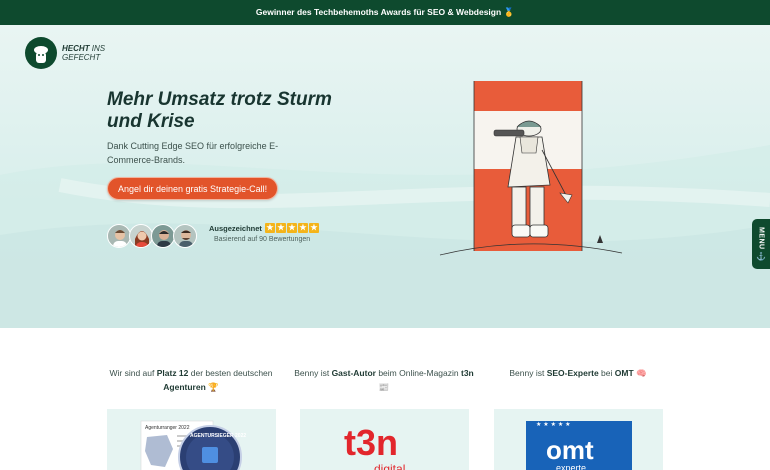 This screenshot has width=770, height=470. I want to click on omt-logo-text: omt, so click(570, 450).